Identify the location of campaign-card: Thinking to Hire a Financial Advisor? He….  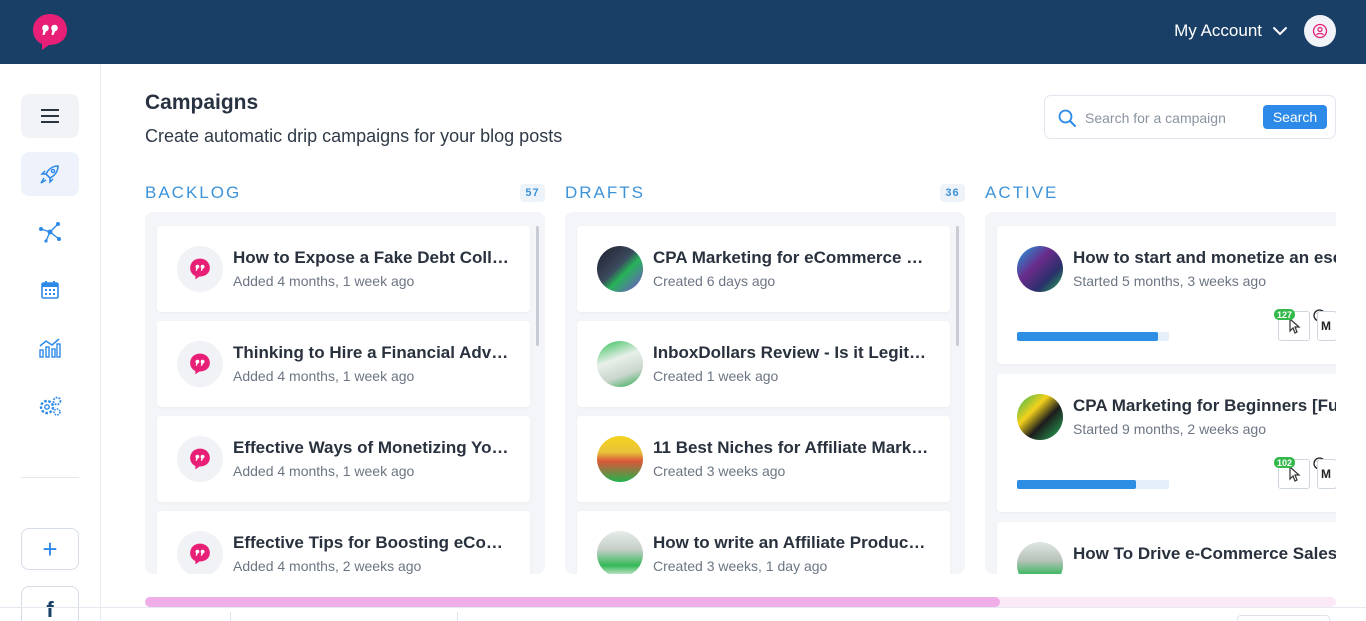
(343, 364).